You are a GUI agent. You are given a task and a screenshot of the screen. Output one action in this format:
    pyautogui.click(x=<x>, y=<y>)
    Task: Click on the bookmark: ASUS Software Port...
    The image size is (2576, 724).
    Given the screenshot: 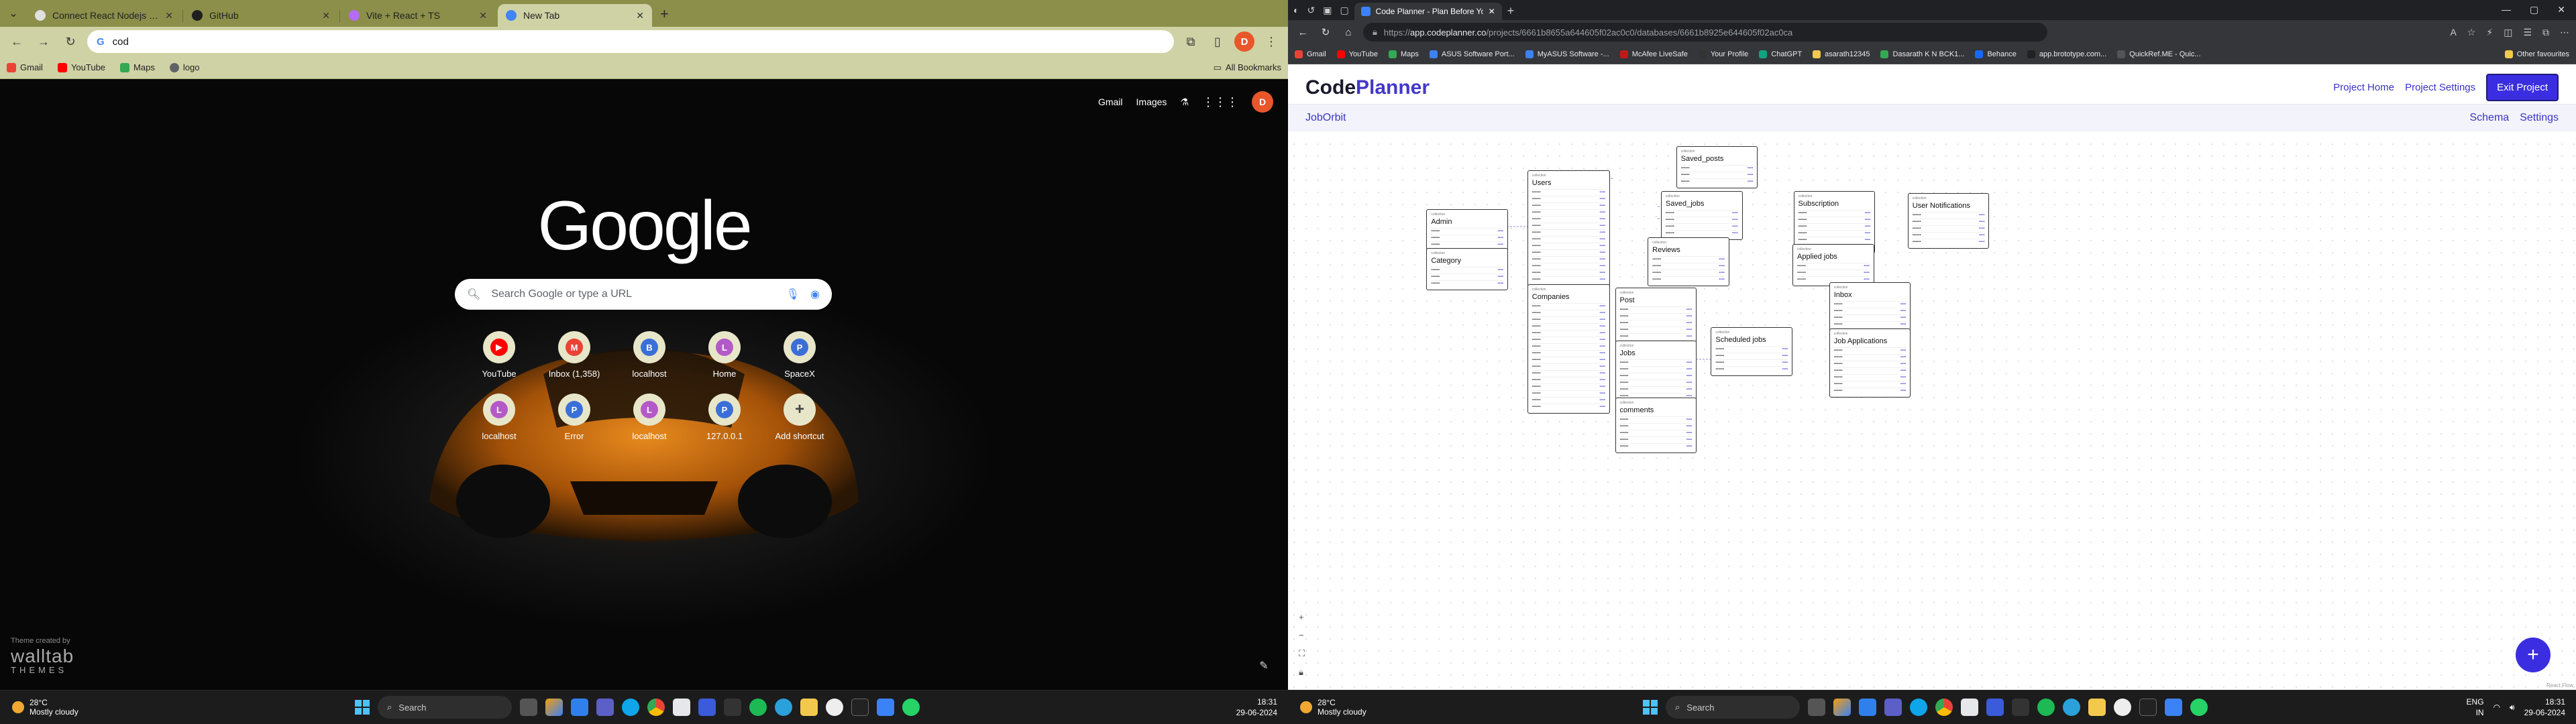 What is the action you would take?
    pyautogui.click(x=1472, y=54)
    